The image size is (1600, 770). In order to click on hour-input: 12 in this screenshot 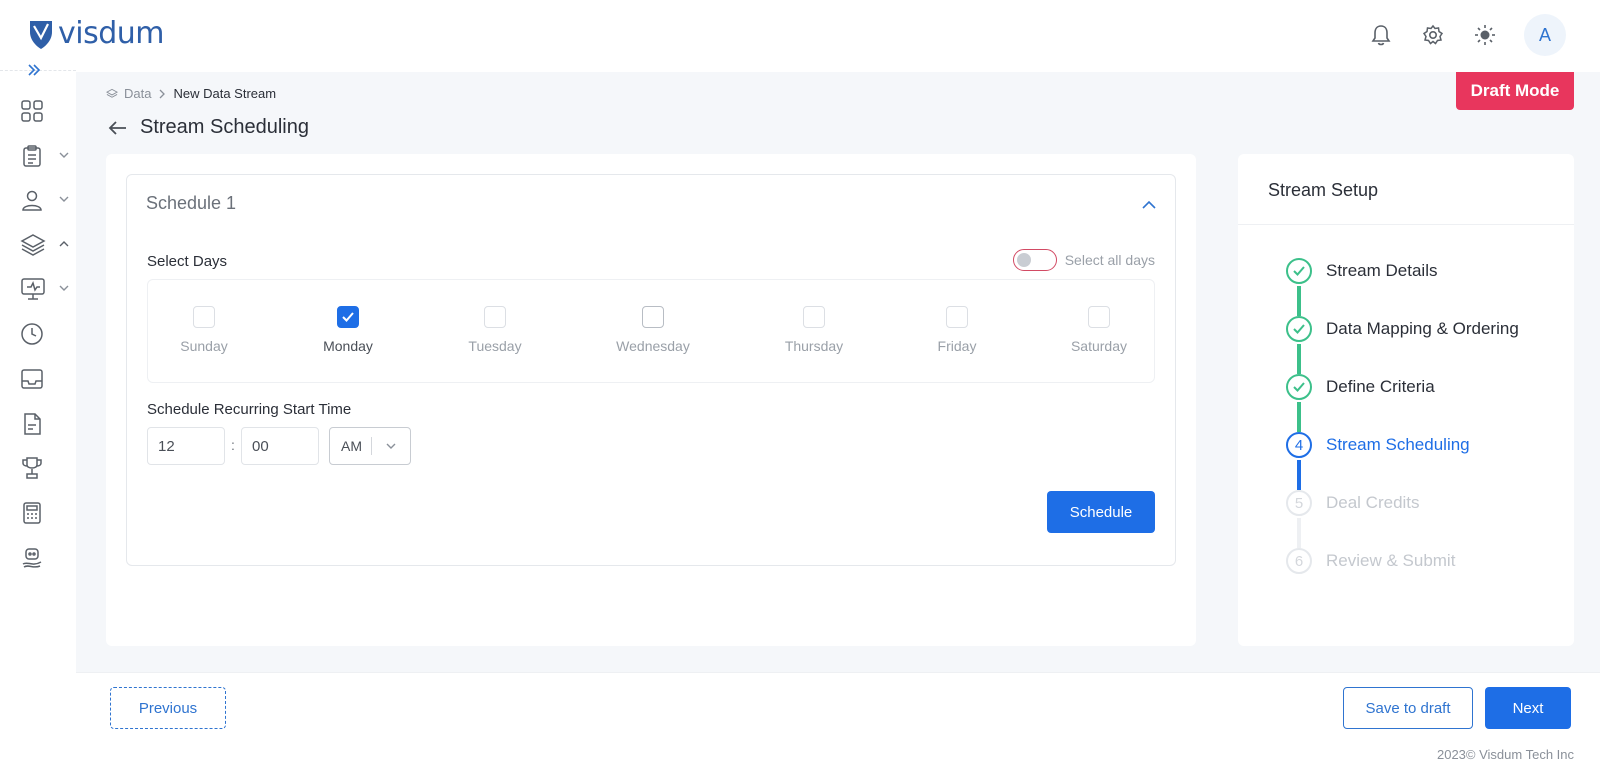, I will do `click(186, 446)`.